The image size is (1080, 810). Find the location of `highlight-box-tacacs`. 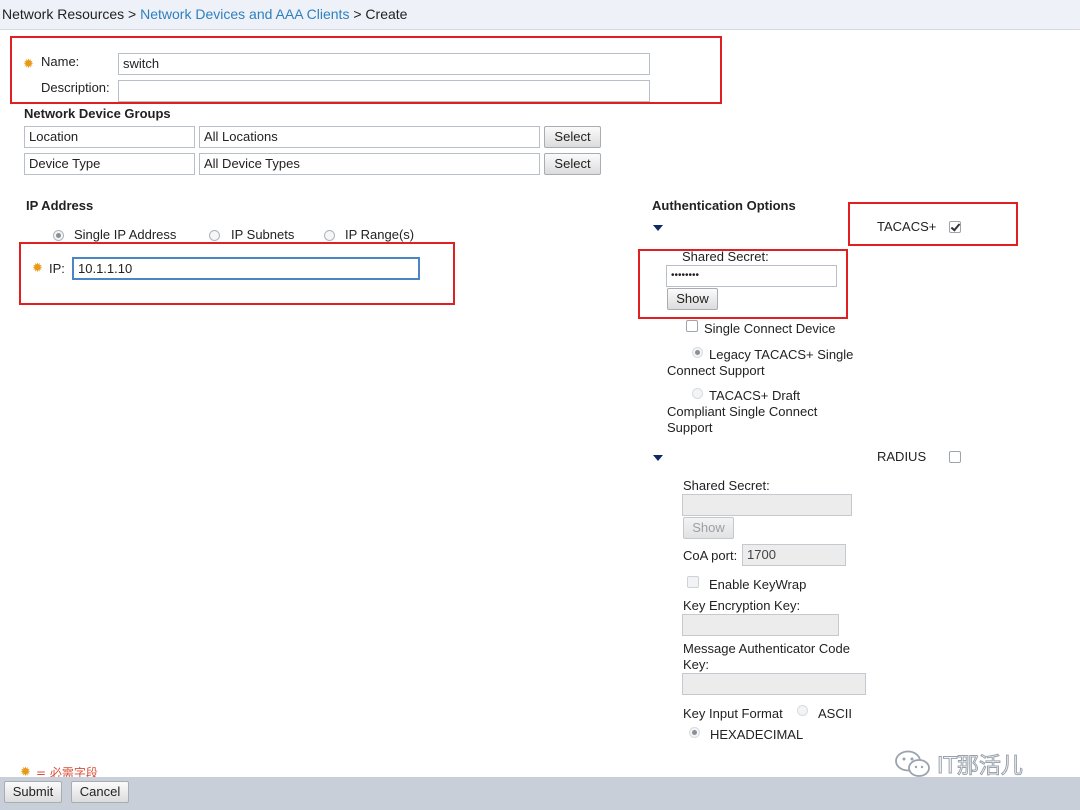

highlight-box-tacacs is located at coordinates (933, 224).